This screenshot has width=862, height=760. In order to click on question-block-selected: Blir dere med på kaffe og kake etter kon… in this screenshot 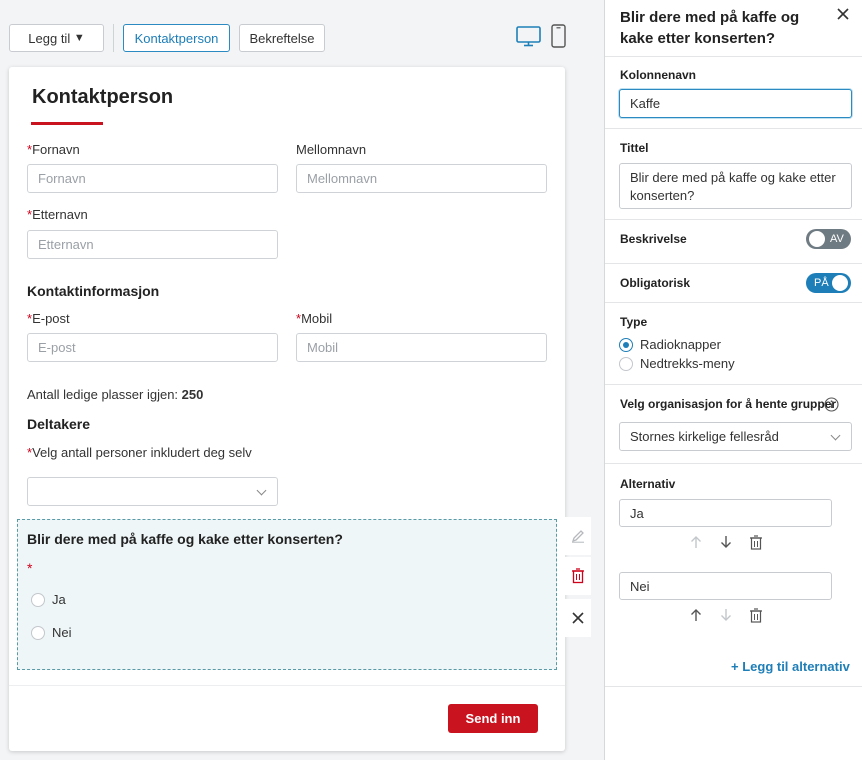, I will do `click(287, 594)`.